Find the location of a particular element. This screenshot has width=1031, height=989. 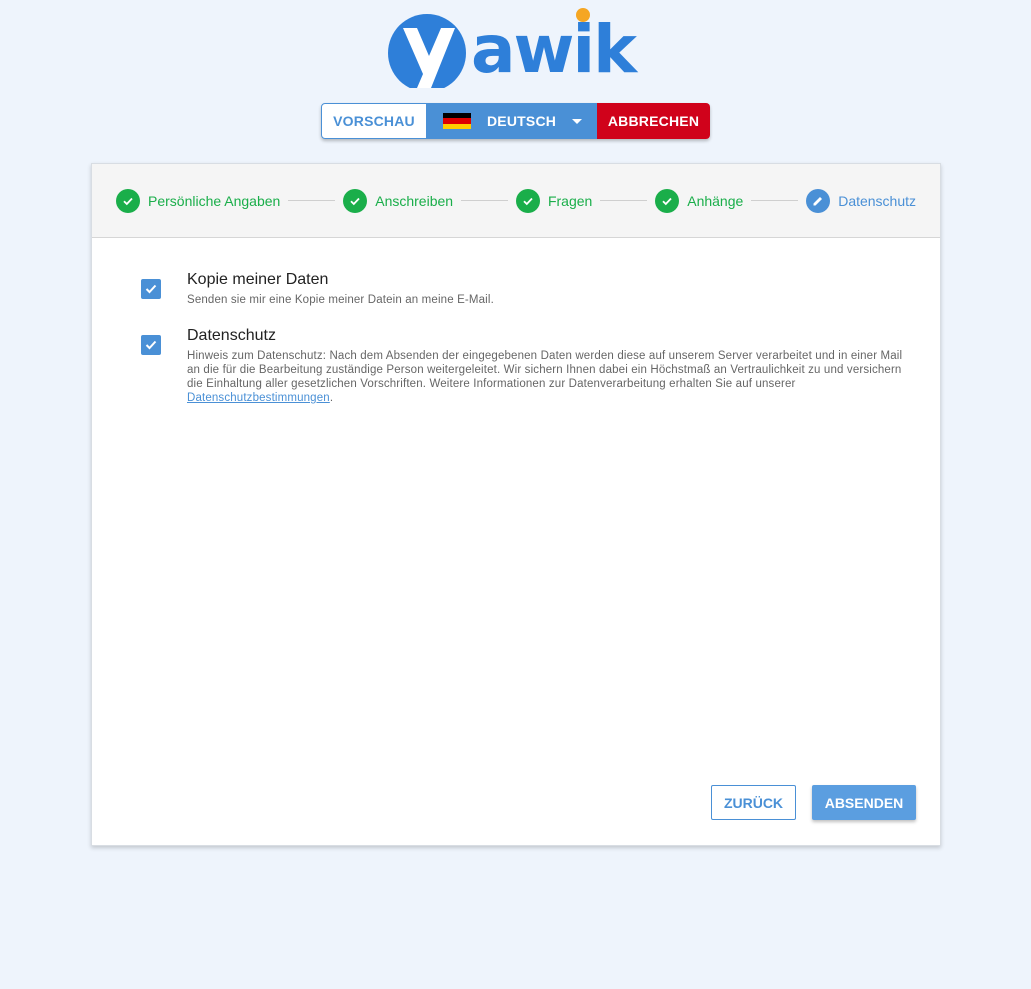

submit-button: ABSENDEN is located at coordinates (864, 802).